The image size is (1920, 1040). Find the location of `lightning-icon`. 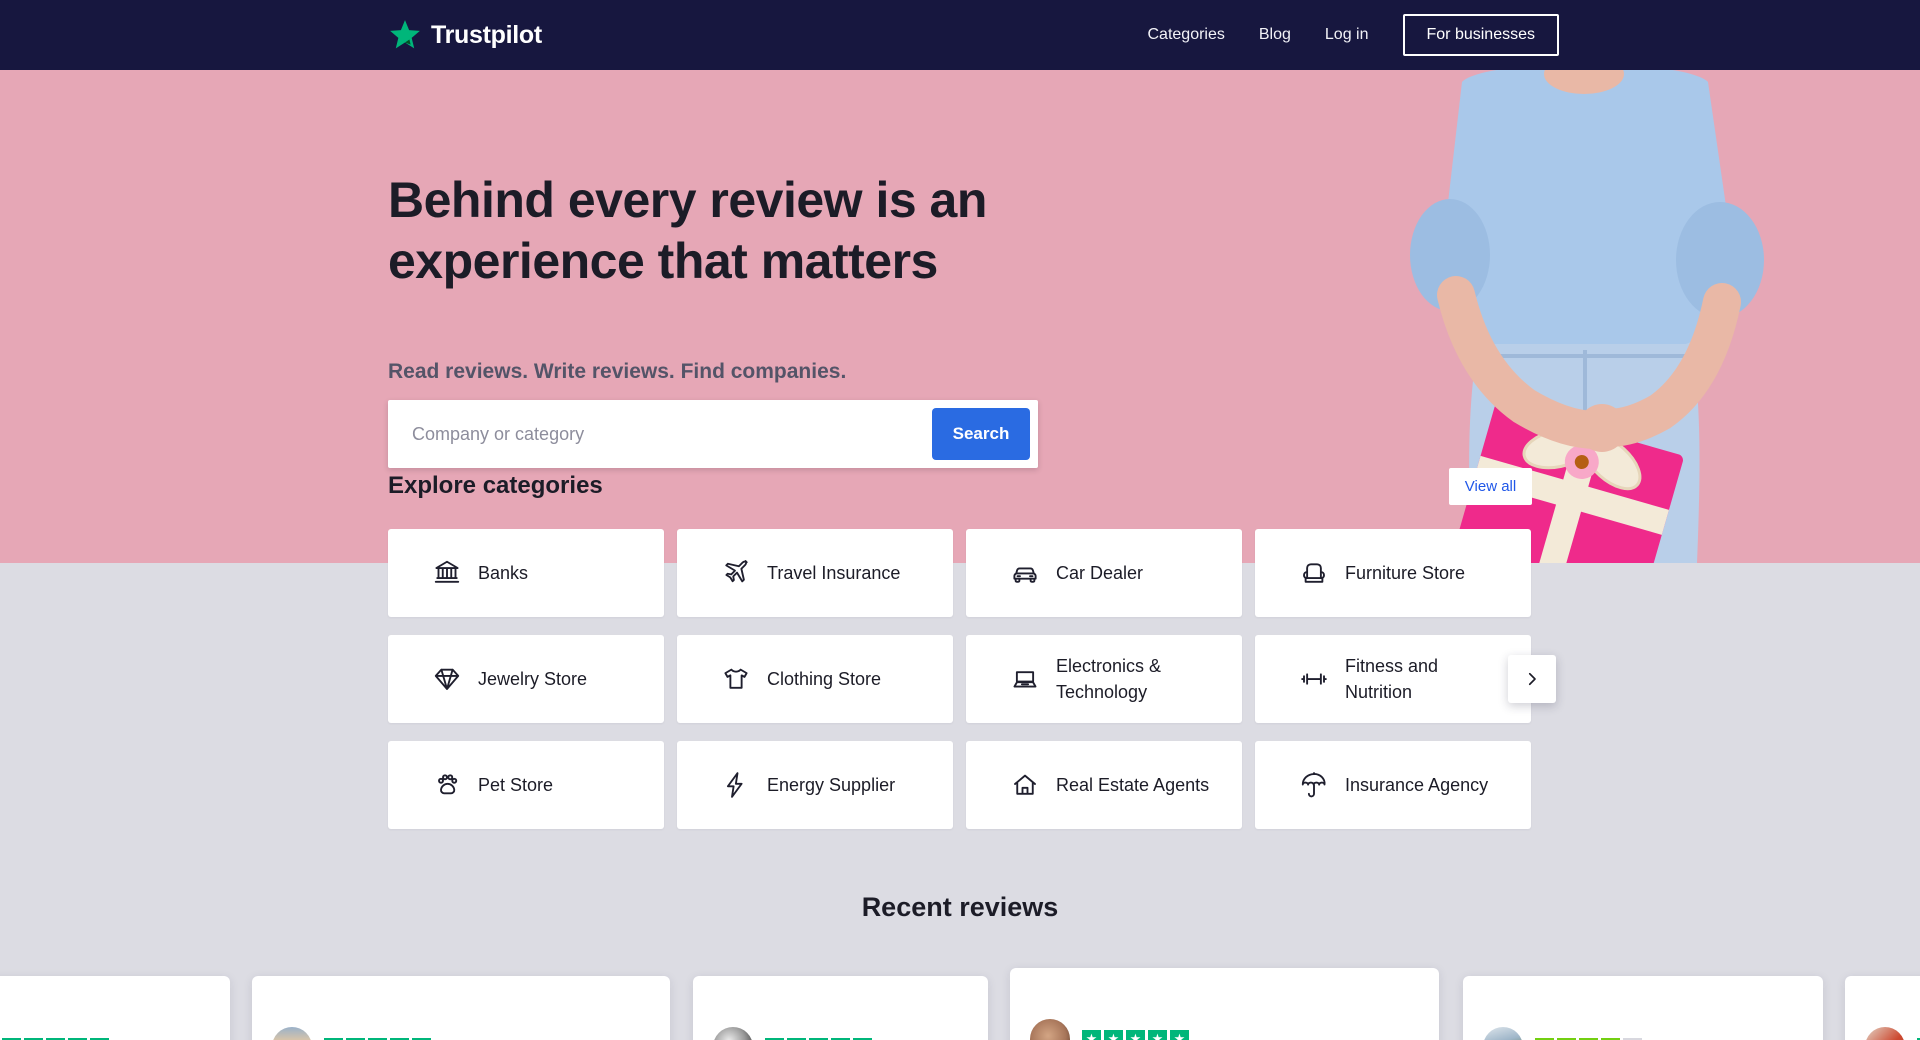

lightning-icon is located at coordinates (736, 785).